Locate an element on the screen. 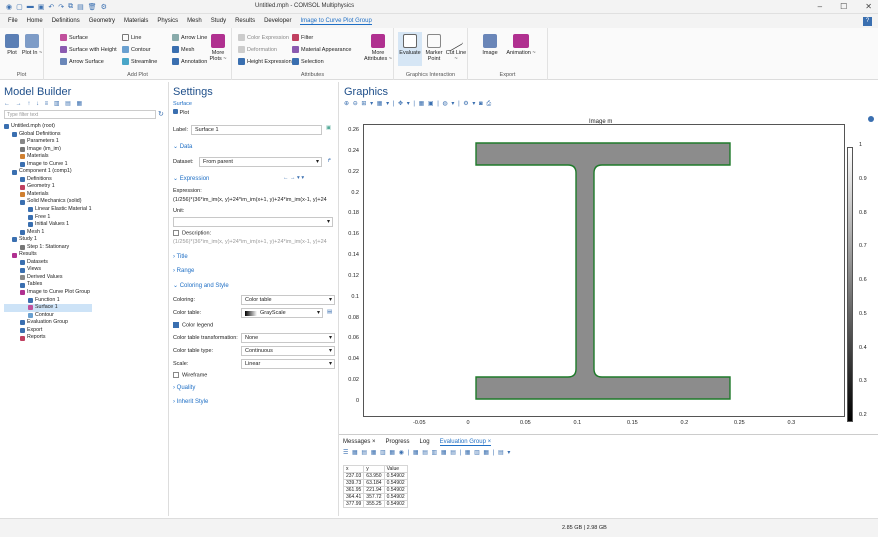 The image size is (878, 537). more-attributes-button: More Attributes ~ is located at coordinates (378, 48).